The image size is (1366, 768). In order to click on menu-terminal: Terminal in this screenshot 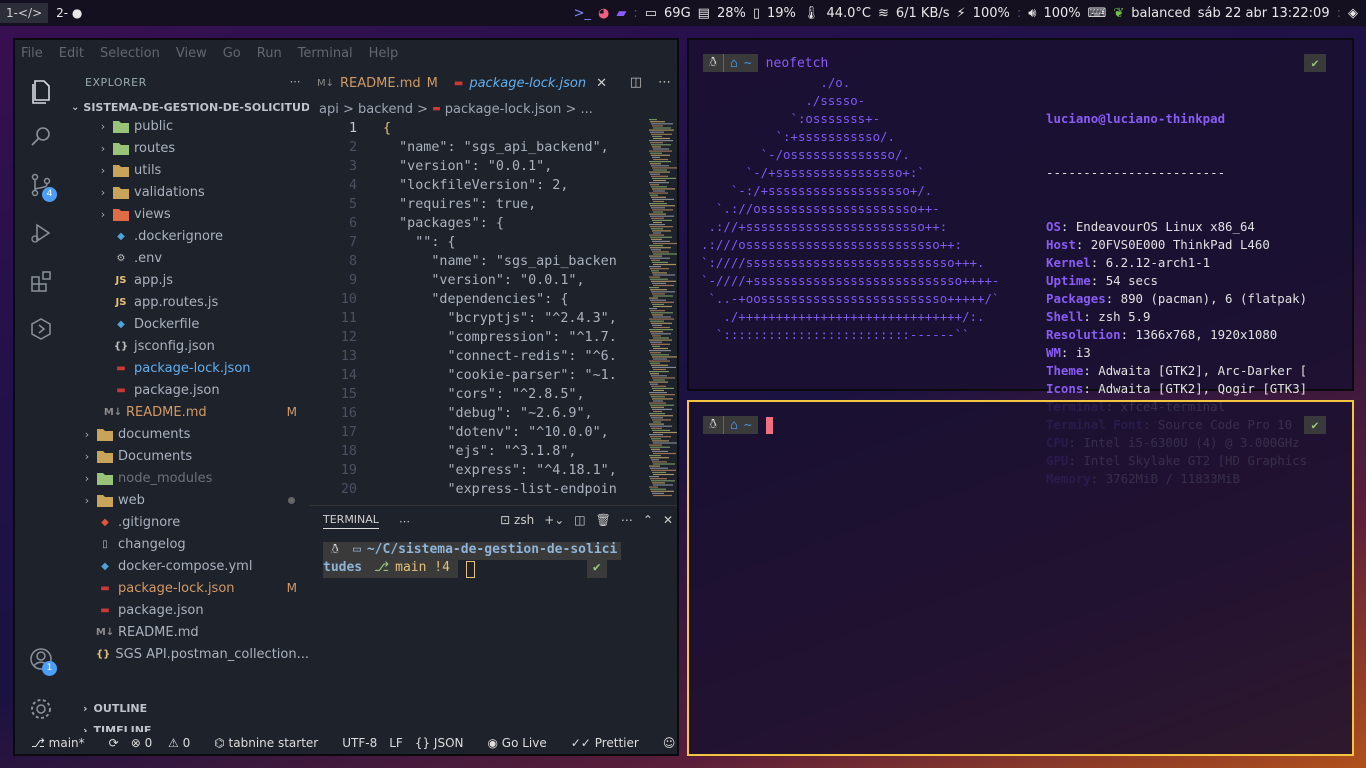, I will do `click(325, 53)`.